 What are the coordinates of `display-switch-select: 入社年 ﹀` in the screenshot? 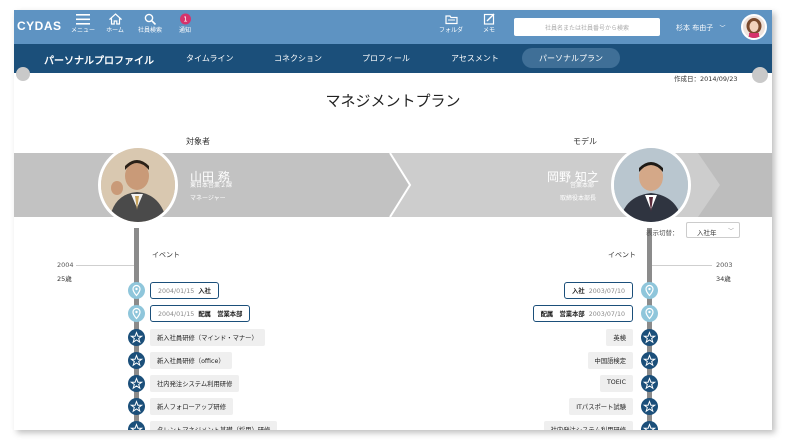 It's located at (713, 230).